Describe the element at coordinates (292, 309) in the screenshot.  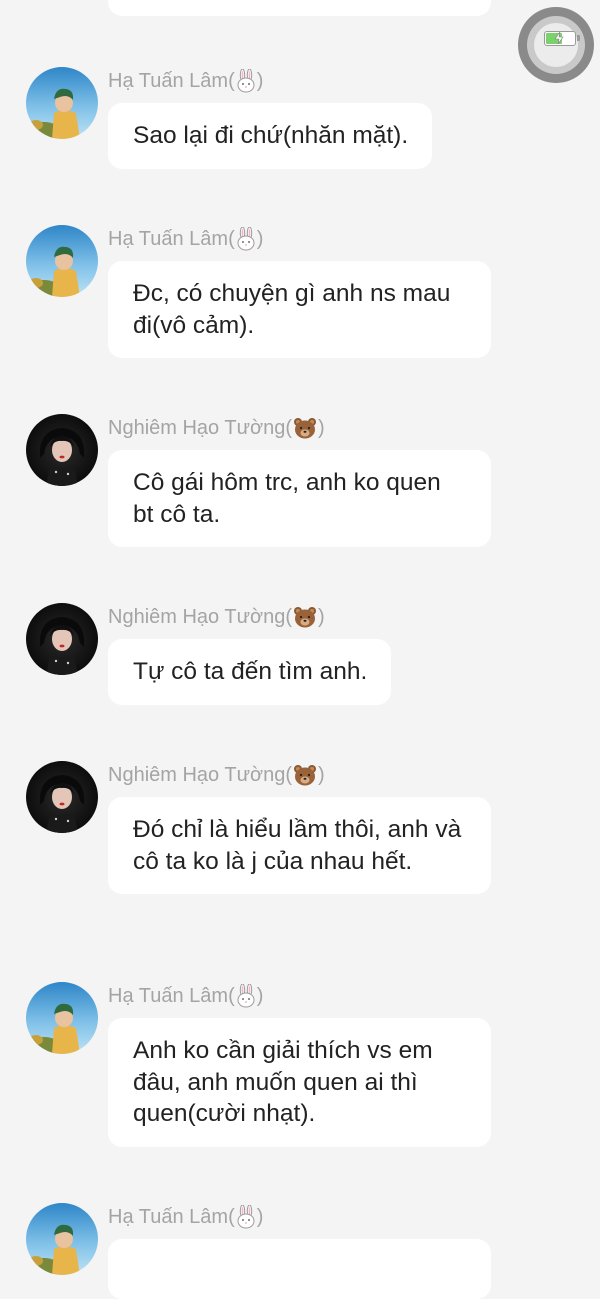
I see `message-text: Đc, có chuyện gì anh ns mau đi(vô cảm).` at that location.